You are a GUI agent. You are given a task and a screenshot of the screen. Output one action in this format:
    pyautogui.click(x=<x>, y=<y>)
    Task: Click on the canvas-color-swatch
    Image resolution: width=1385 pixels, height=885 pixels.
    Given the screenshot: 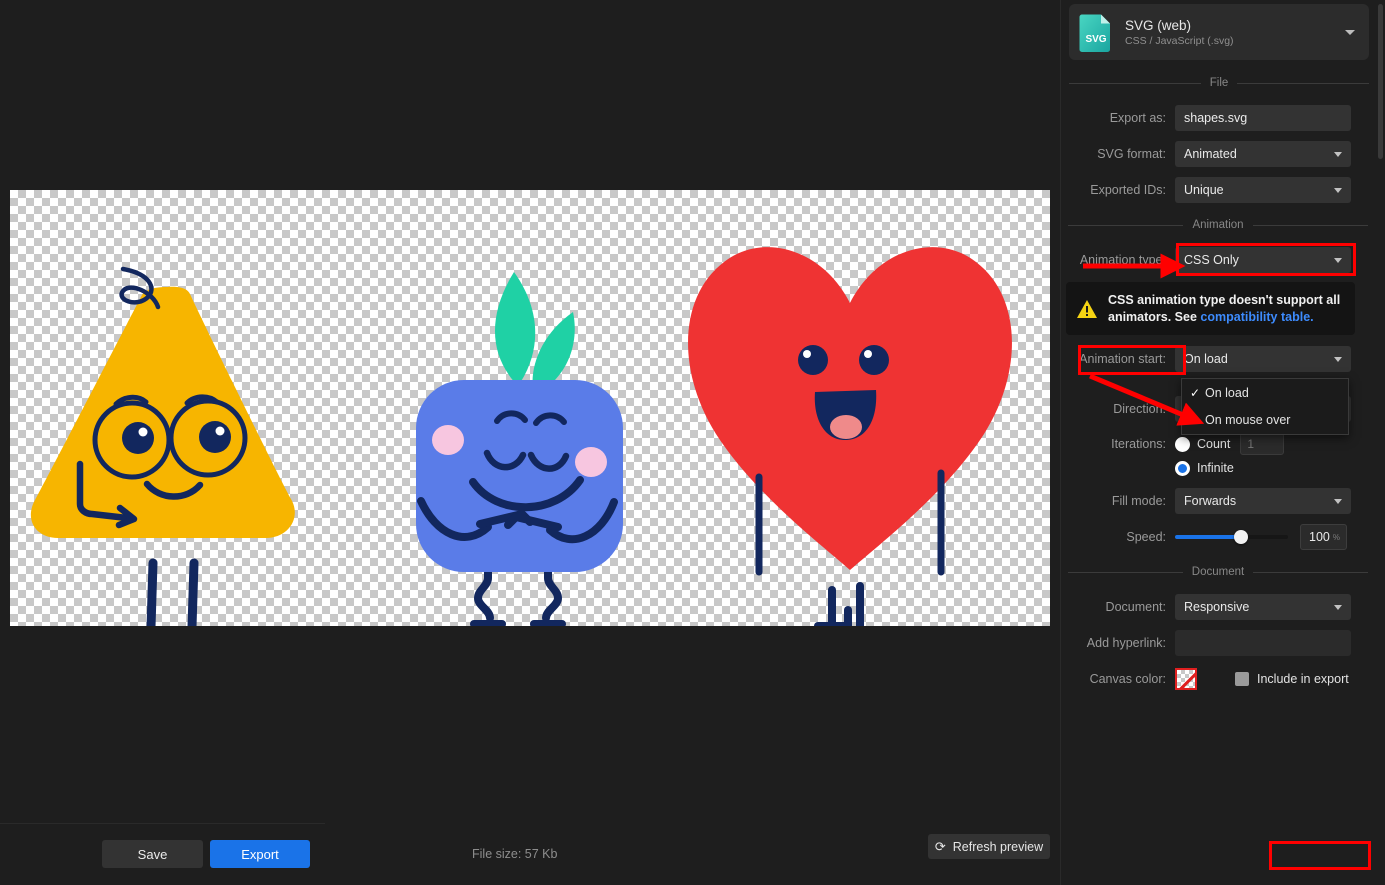 What is the action you would take?
    pyautogui.click(x=1186, y=679)
    